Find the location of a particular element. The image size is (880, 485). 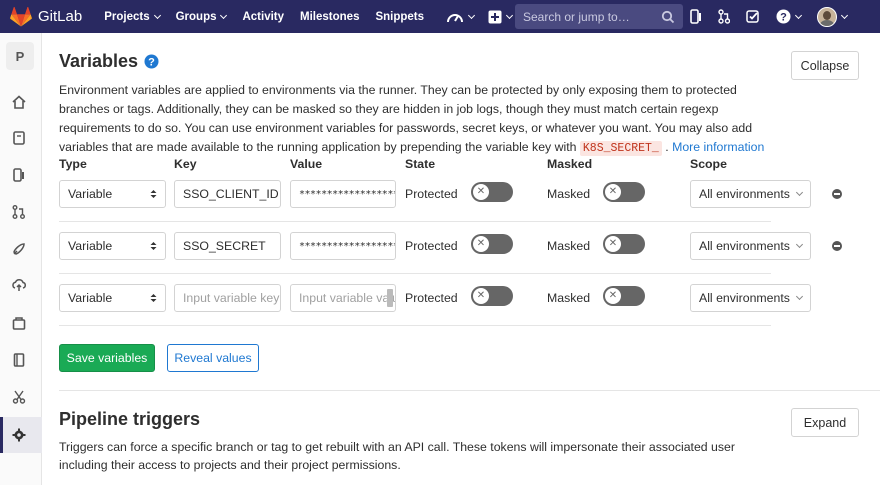

nav-activity: Activity is located at coordinates (263, 17).